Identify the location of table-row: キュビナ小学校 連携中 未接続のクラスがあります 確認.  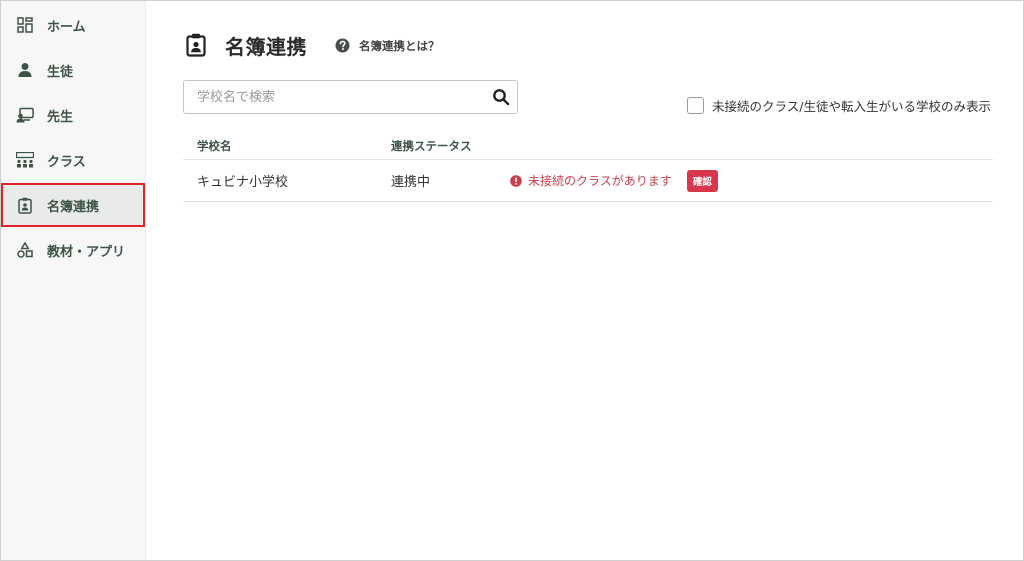
(588, 181).